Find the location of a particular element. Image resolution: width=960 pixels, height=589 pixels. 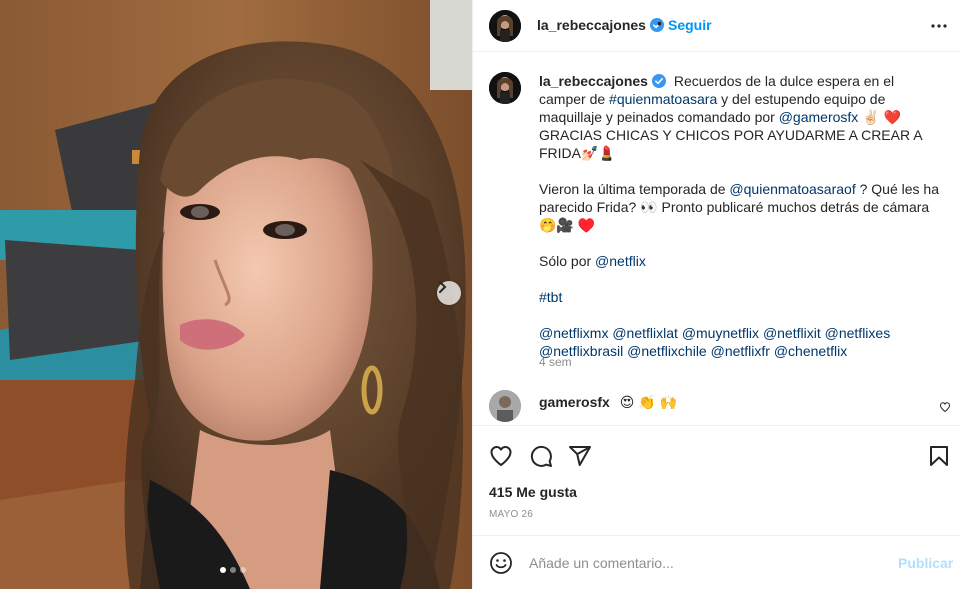

comment-text: 😍 👏 🙌 is located at coordinates (648, 402).